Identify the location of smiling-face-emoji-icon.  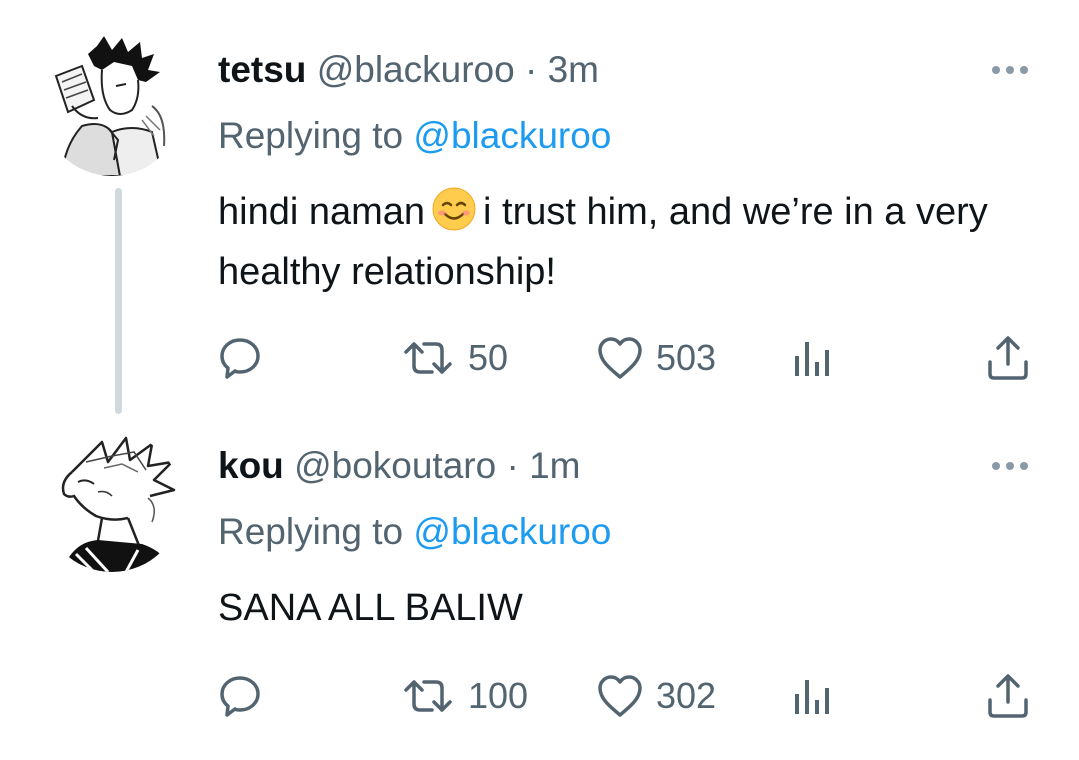
(454, 209).